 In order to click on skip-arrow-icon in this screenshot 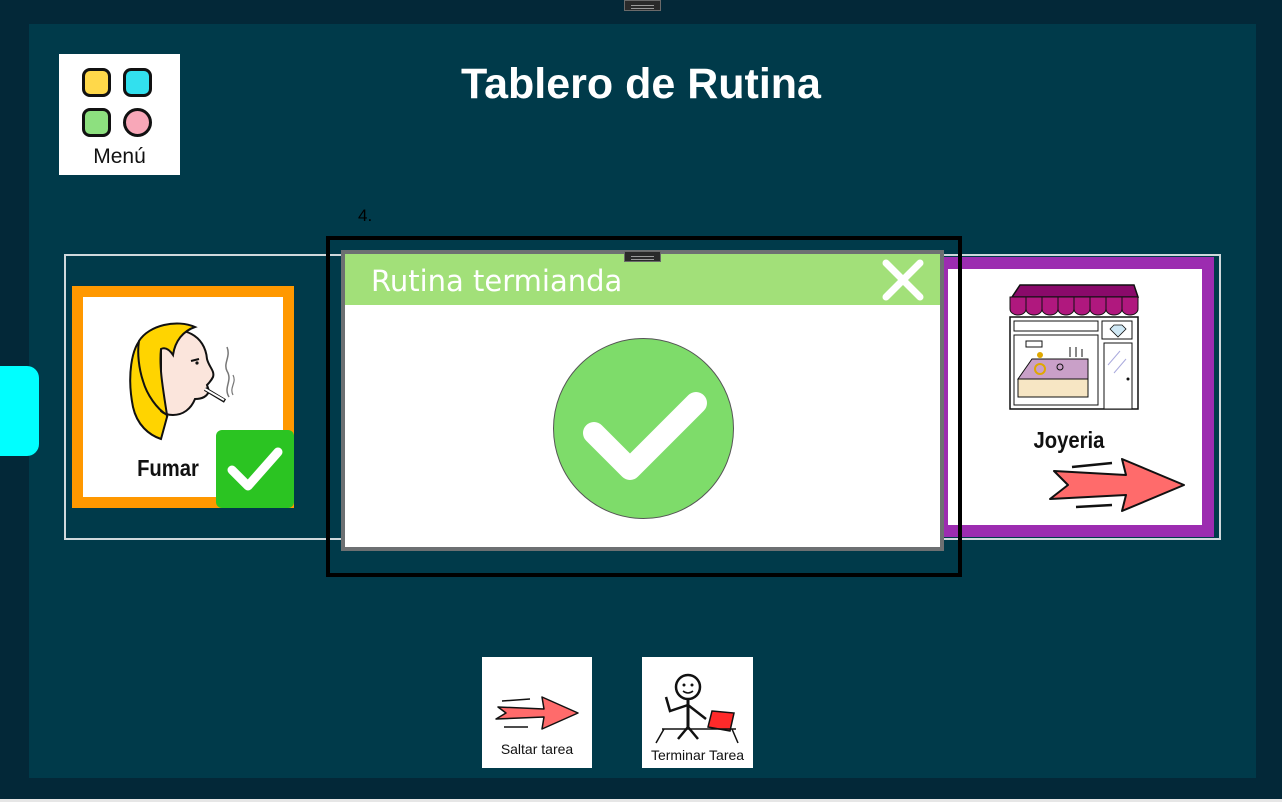, I will do `click(537, 713)`.